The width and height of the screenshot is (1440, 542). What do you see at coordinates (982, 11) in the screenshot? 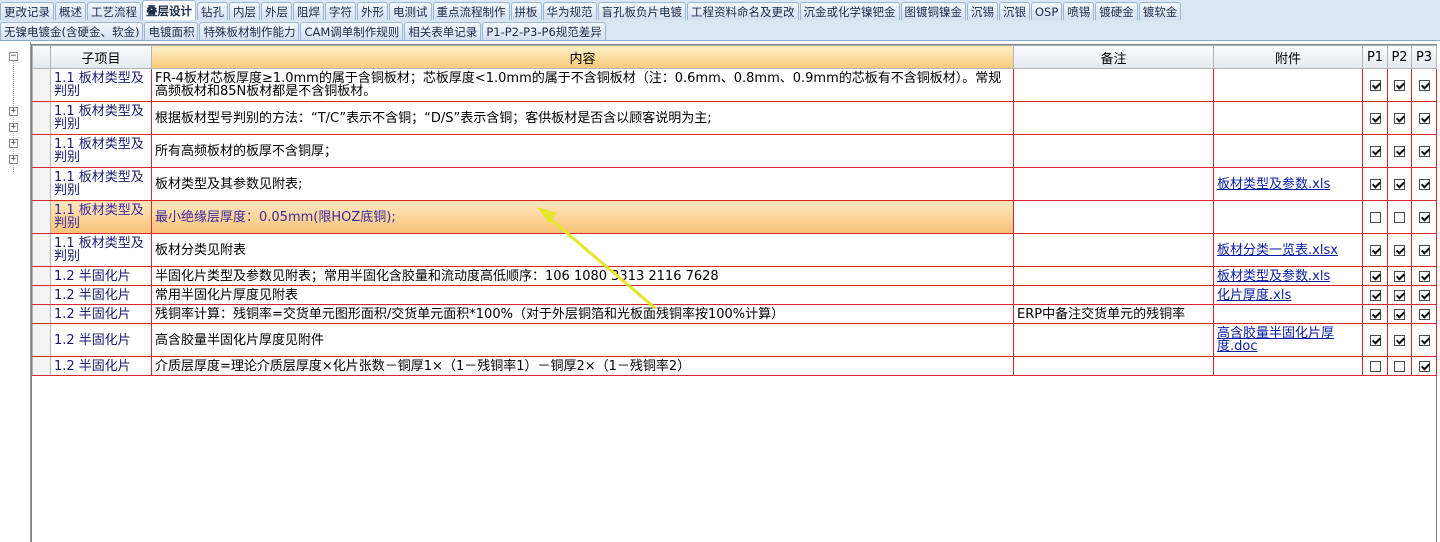
I see `tab-a-18: 沉锡` at bounding box center [982, 11].